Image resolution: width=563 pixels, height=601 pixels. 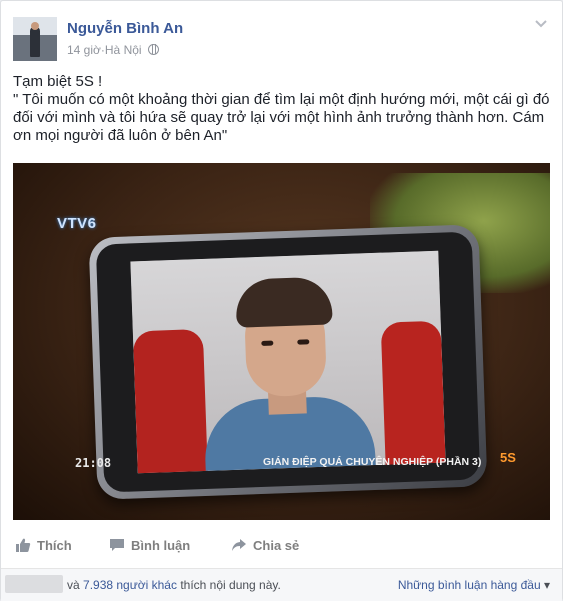 What do you see at coordinates (54, 545) in the screenshot?
I see `like-label: Thích` at bounding box center [54, 545].